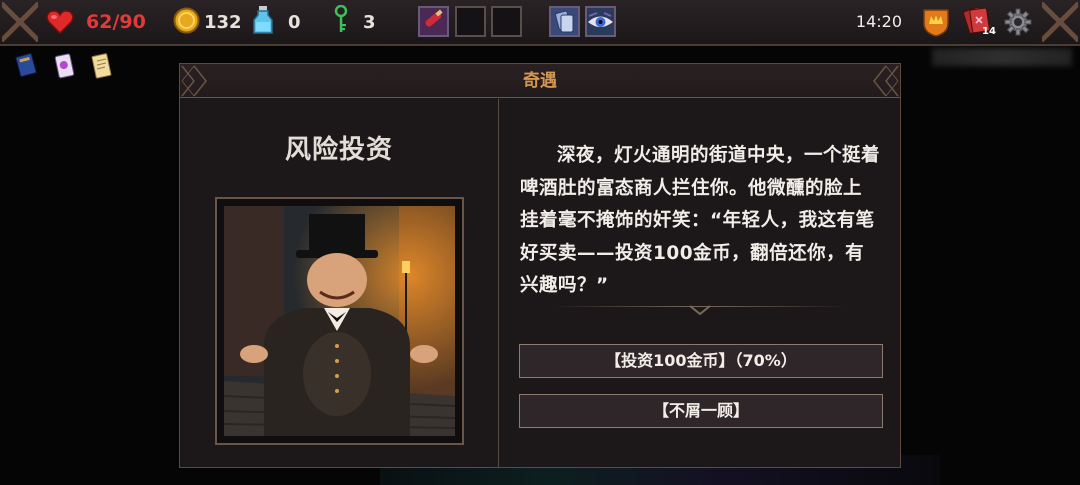 The width and height of the screenshot is (1080, 485). Describe the element at coordinates (434, 18) in the screenshot. I see `bottle-item-icon` at that location.